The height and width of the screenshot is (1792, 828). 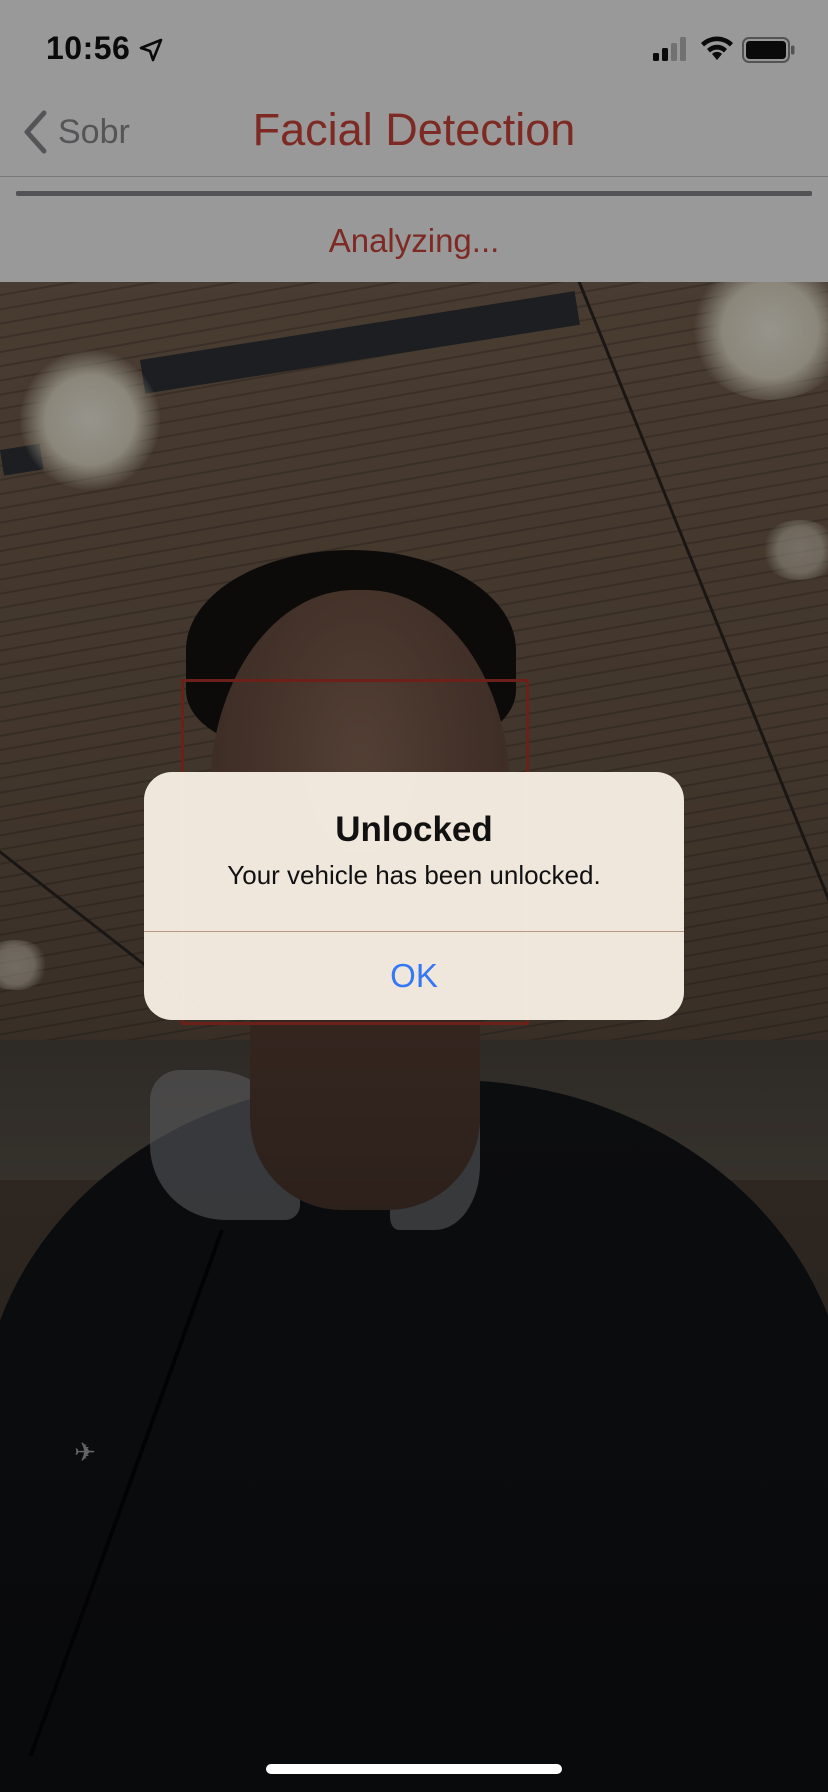 I want to click on alert-title: Unlocked, so click(x=414, y=829).